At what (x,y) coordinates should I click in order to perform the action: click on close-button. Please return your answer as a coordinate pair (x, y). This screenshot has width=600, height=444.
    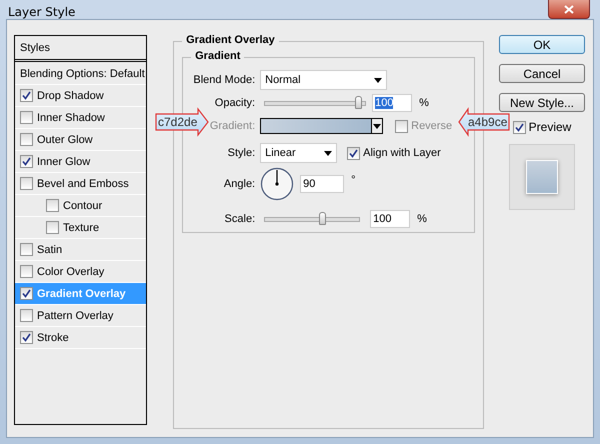
    Looking at the image, I should click on (569, 9).